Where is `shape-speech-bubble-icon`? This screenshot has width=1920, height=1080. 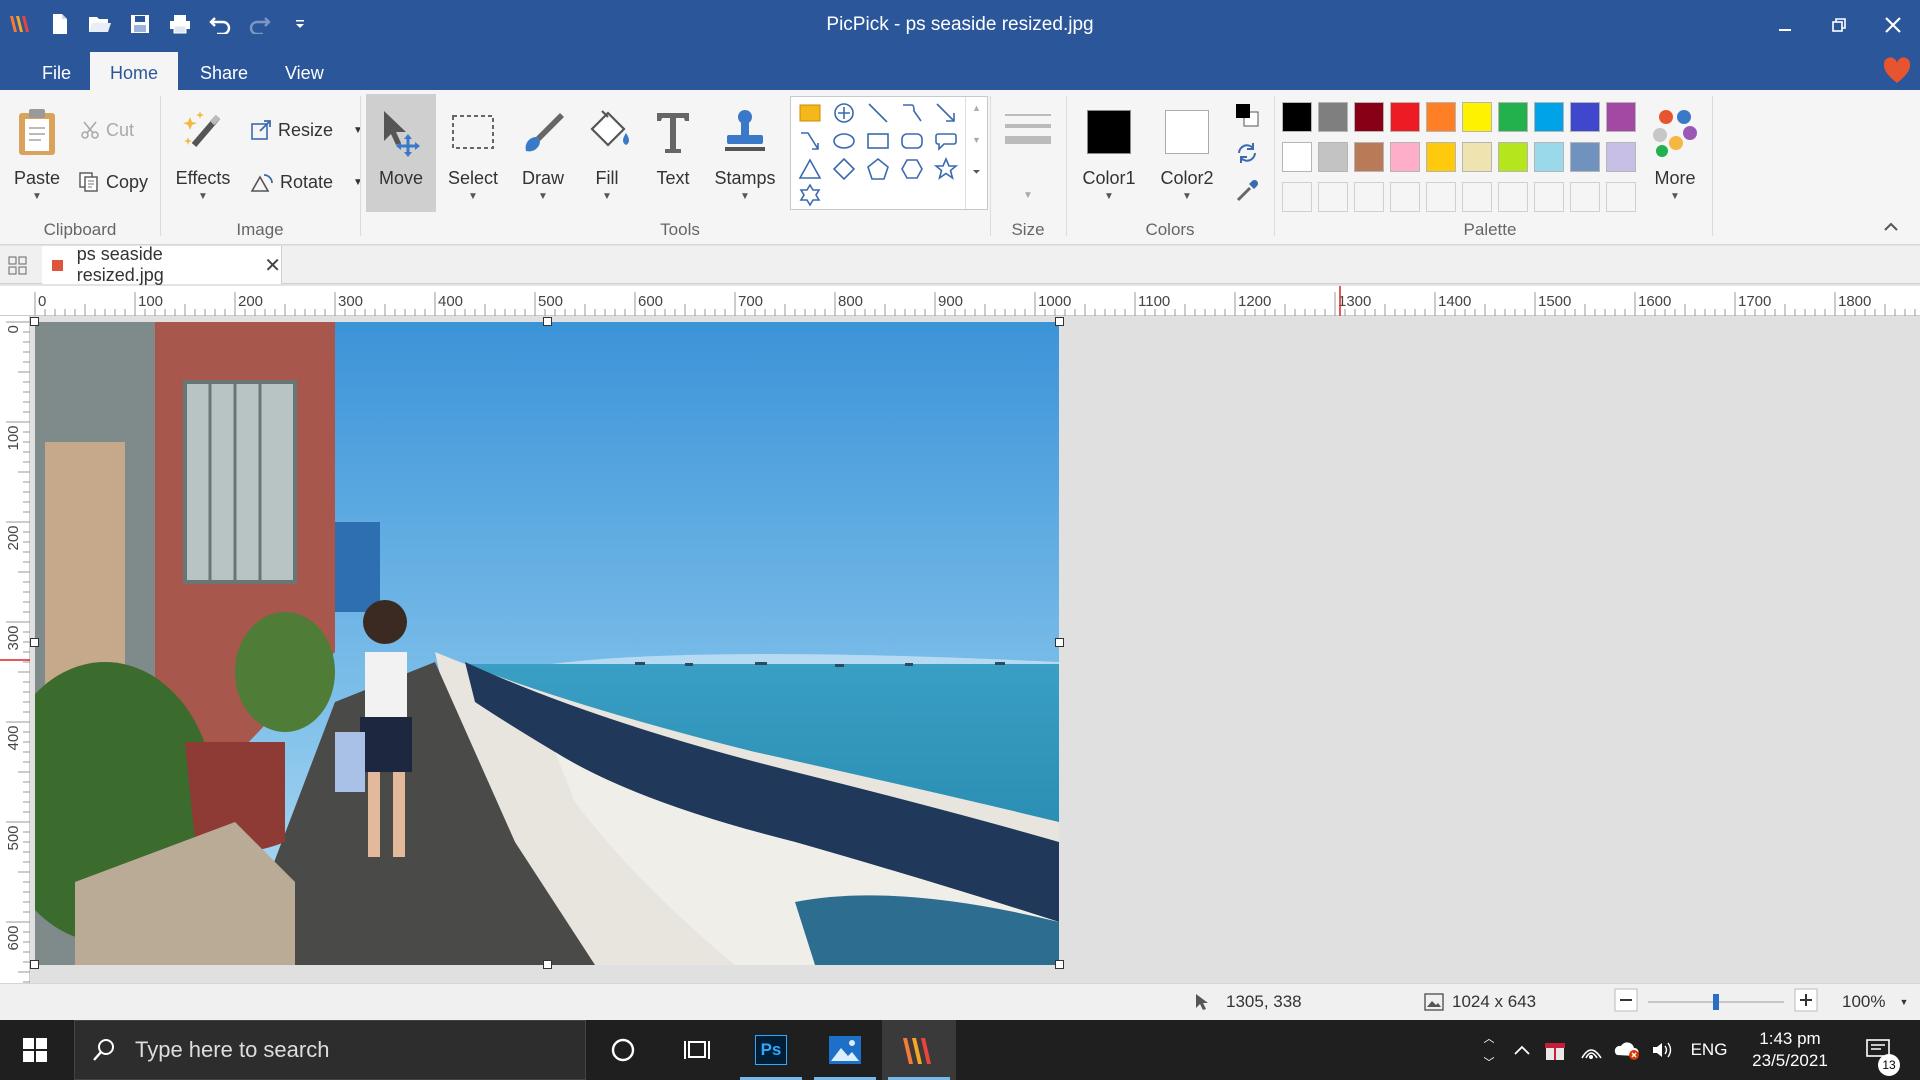
shape-speech-bubble-icon is located at coordinates (946, 141).